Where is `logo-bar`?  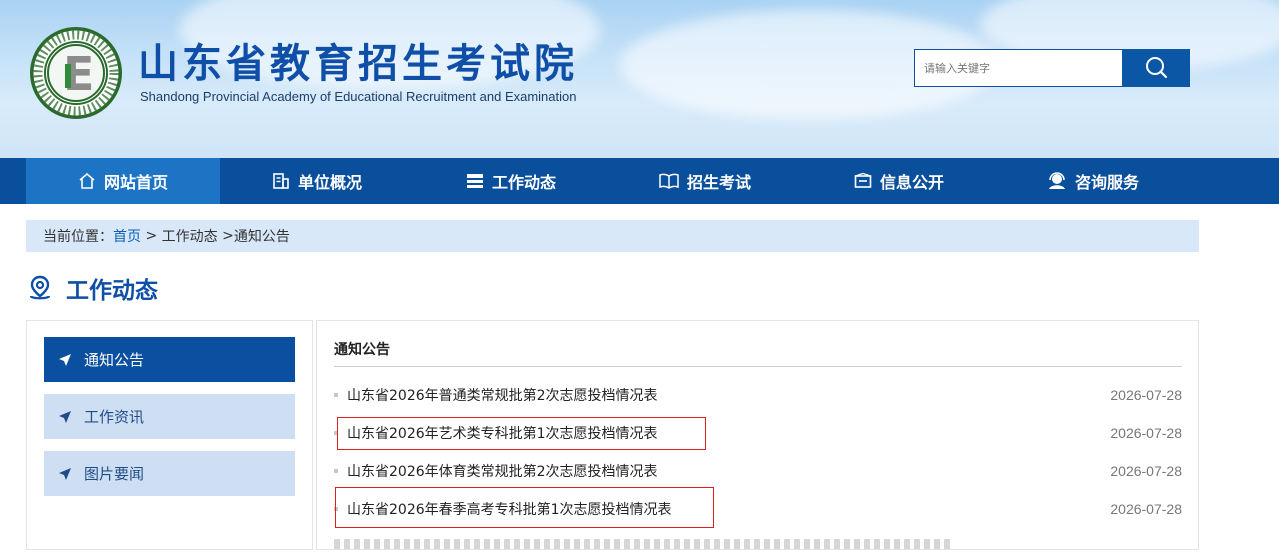 logo-bar is located at coordinates (68, 76).